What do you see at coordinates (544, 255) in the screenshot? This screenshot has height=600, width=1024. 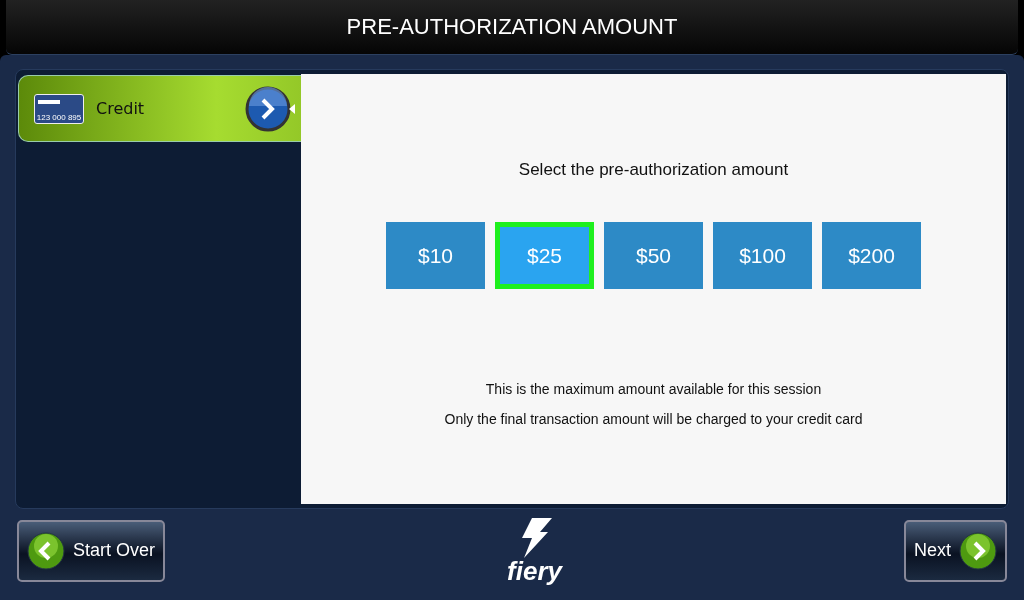 I see `amount-button: $25` at bounding box center [544, 255].